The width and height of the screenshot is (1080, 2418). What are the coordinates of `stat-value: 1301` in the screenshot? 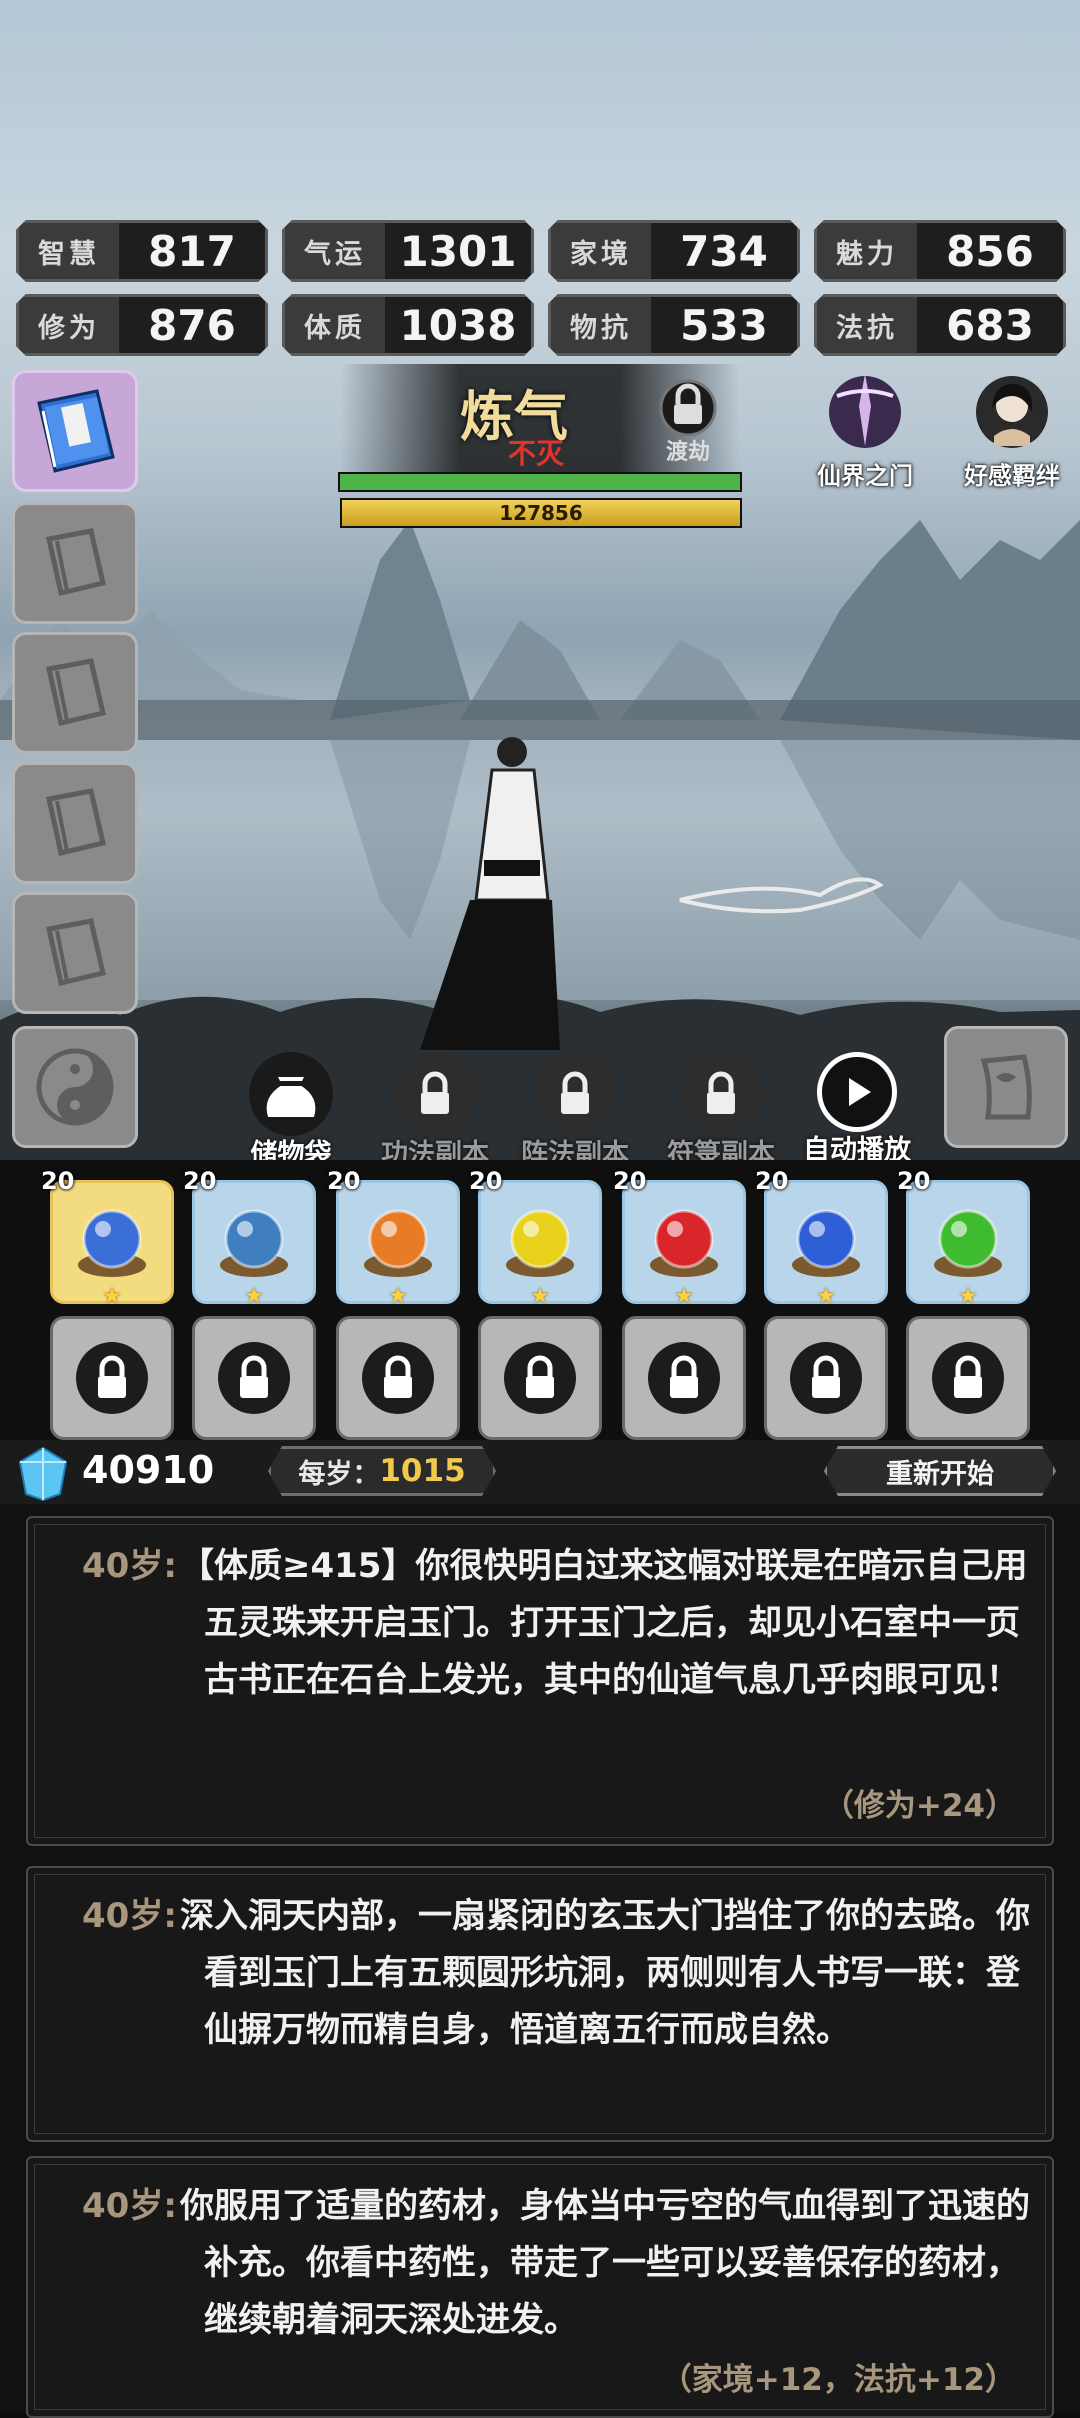 It's located at (458, 251).